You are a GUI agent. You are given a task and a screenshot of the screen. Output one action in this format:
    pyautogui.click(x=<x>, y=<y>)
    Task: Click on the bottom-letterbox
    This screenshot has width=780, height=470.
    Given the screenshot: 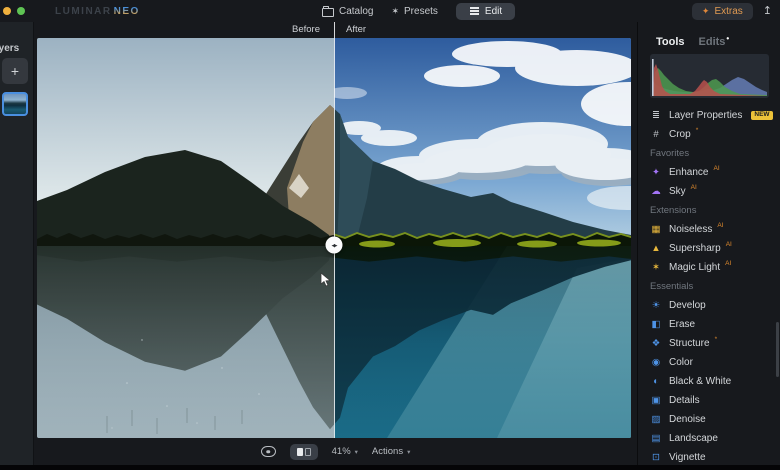 What is the action you would take?
    pyautogui.click(x=390, y=467)
    